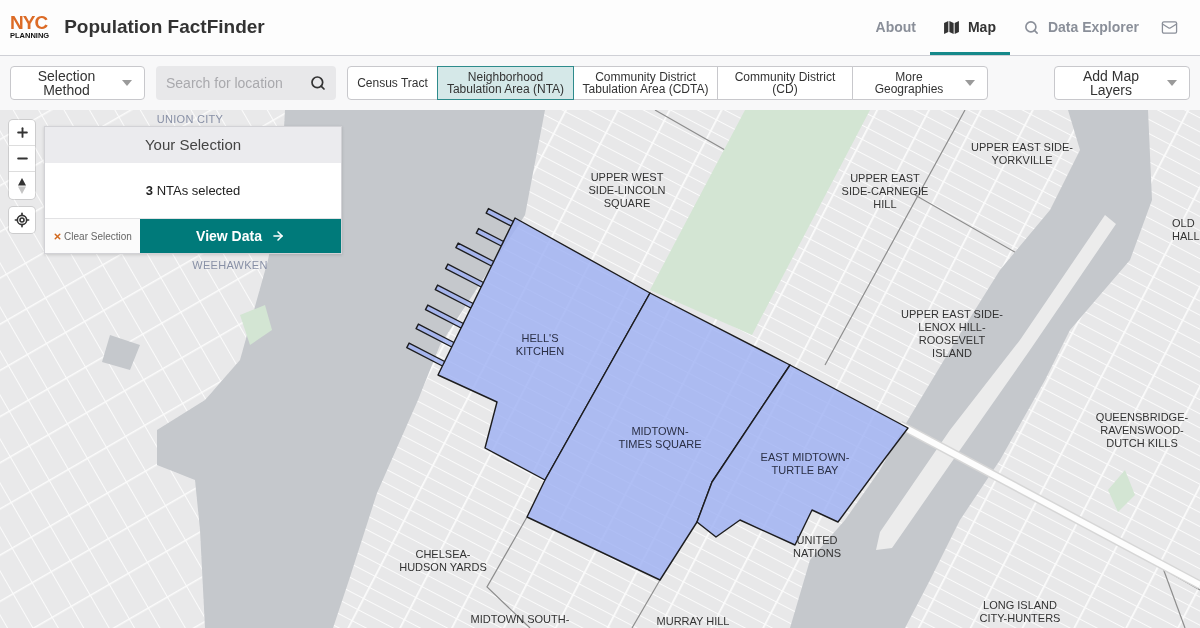  What do you see at coordinates (1022, 154) in the screenshot?
I see `neighborhood-label: UPPER EAST SIDE- YORKVILLE` at bounding box center [1022, 154].